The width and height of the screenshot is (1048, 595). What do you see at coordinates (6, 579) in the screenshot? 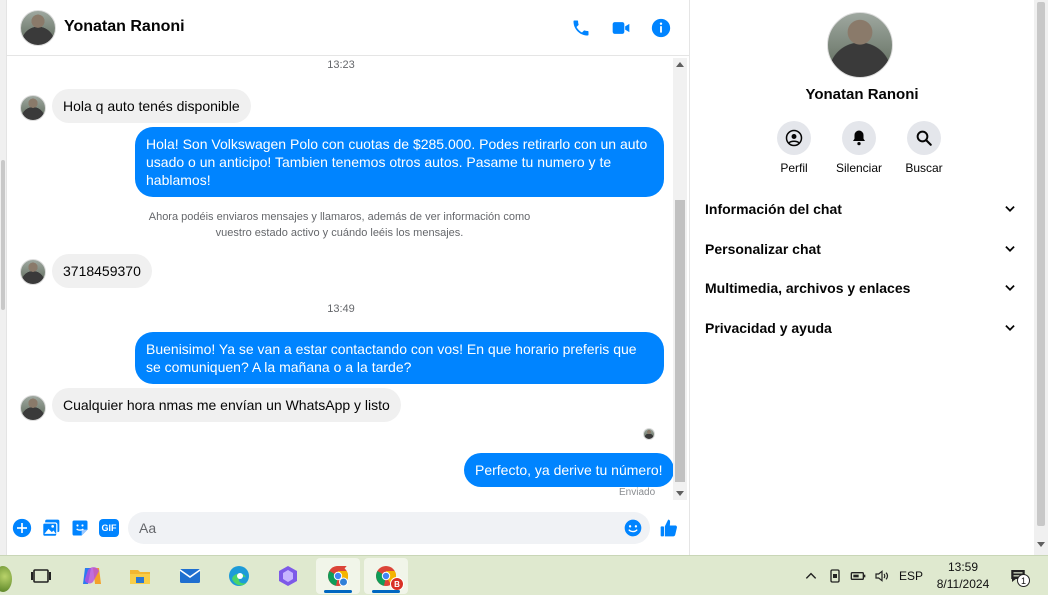
I see `widgets-icon` at bounding box center [6, 579].